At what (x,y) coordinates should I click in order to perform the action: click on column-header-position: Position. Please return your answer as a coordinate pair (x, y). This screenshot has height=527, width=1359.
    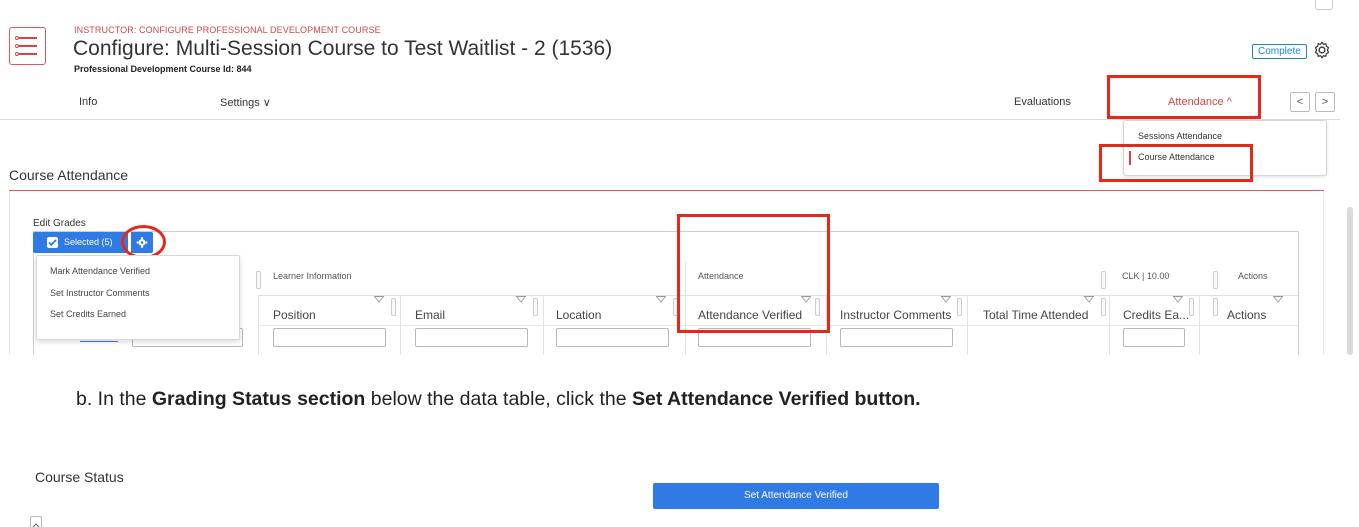
    Looking at the image, I should click on (294, 315).